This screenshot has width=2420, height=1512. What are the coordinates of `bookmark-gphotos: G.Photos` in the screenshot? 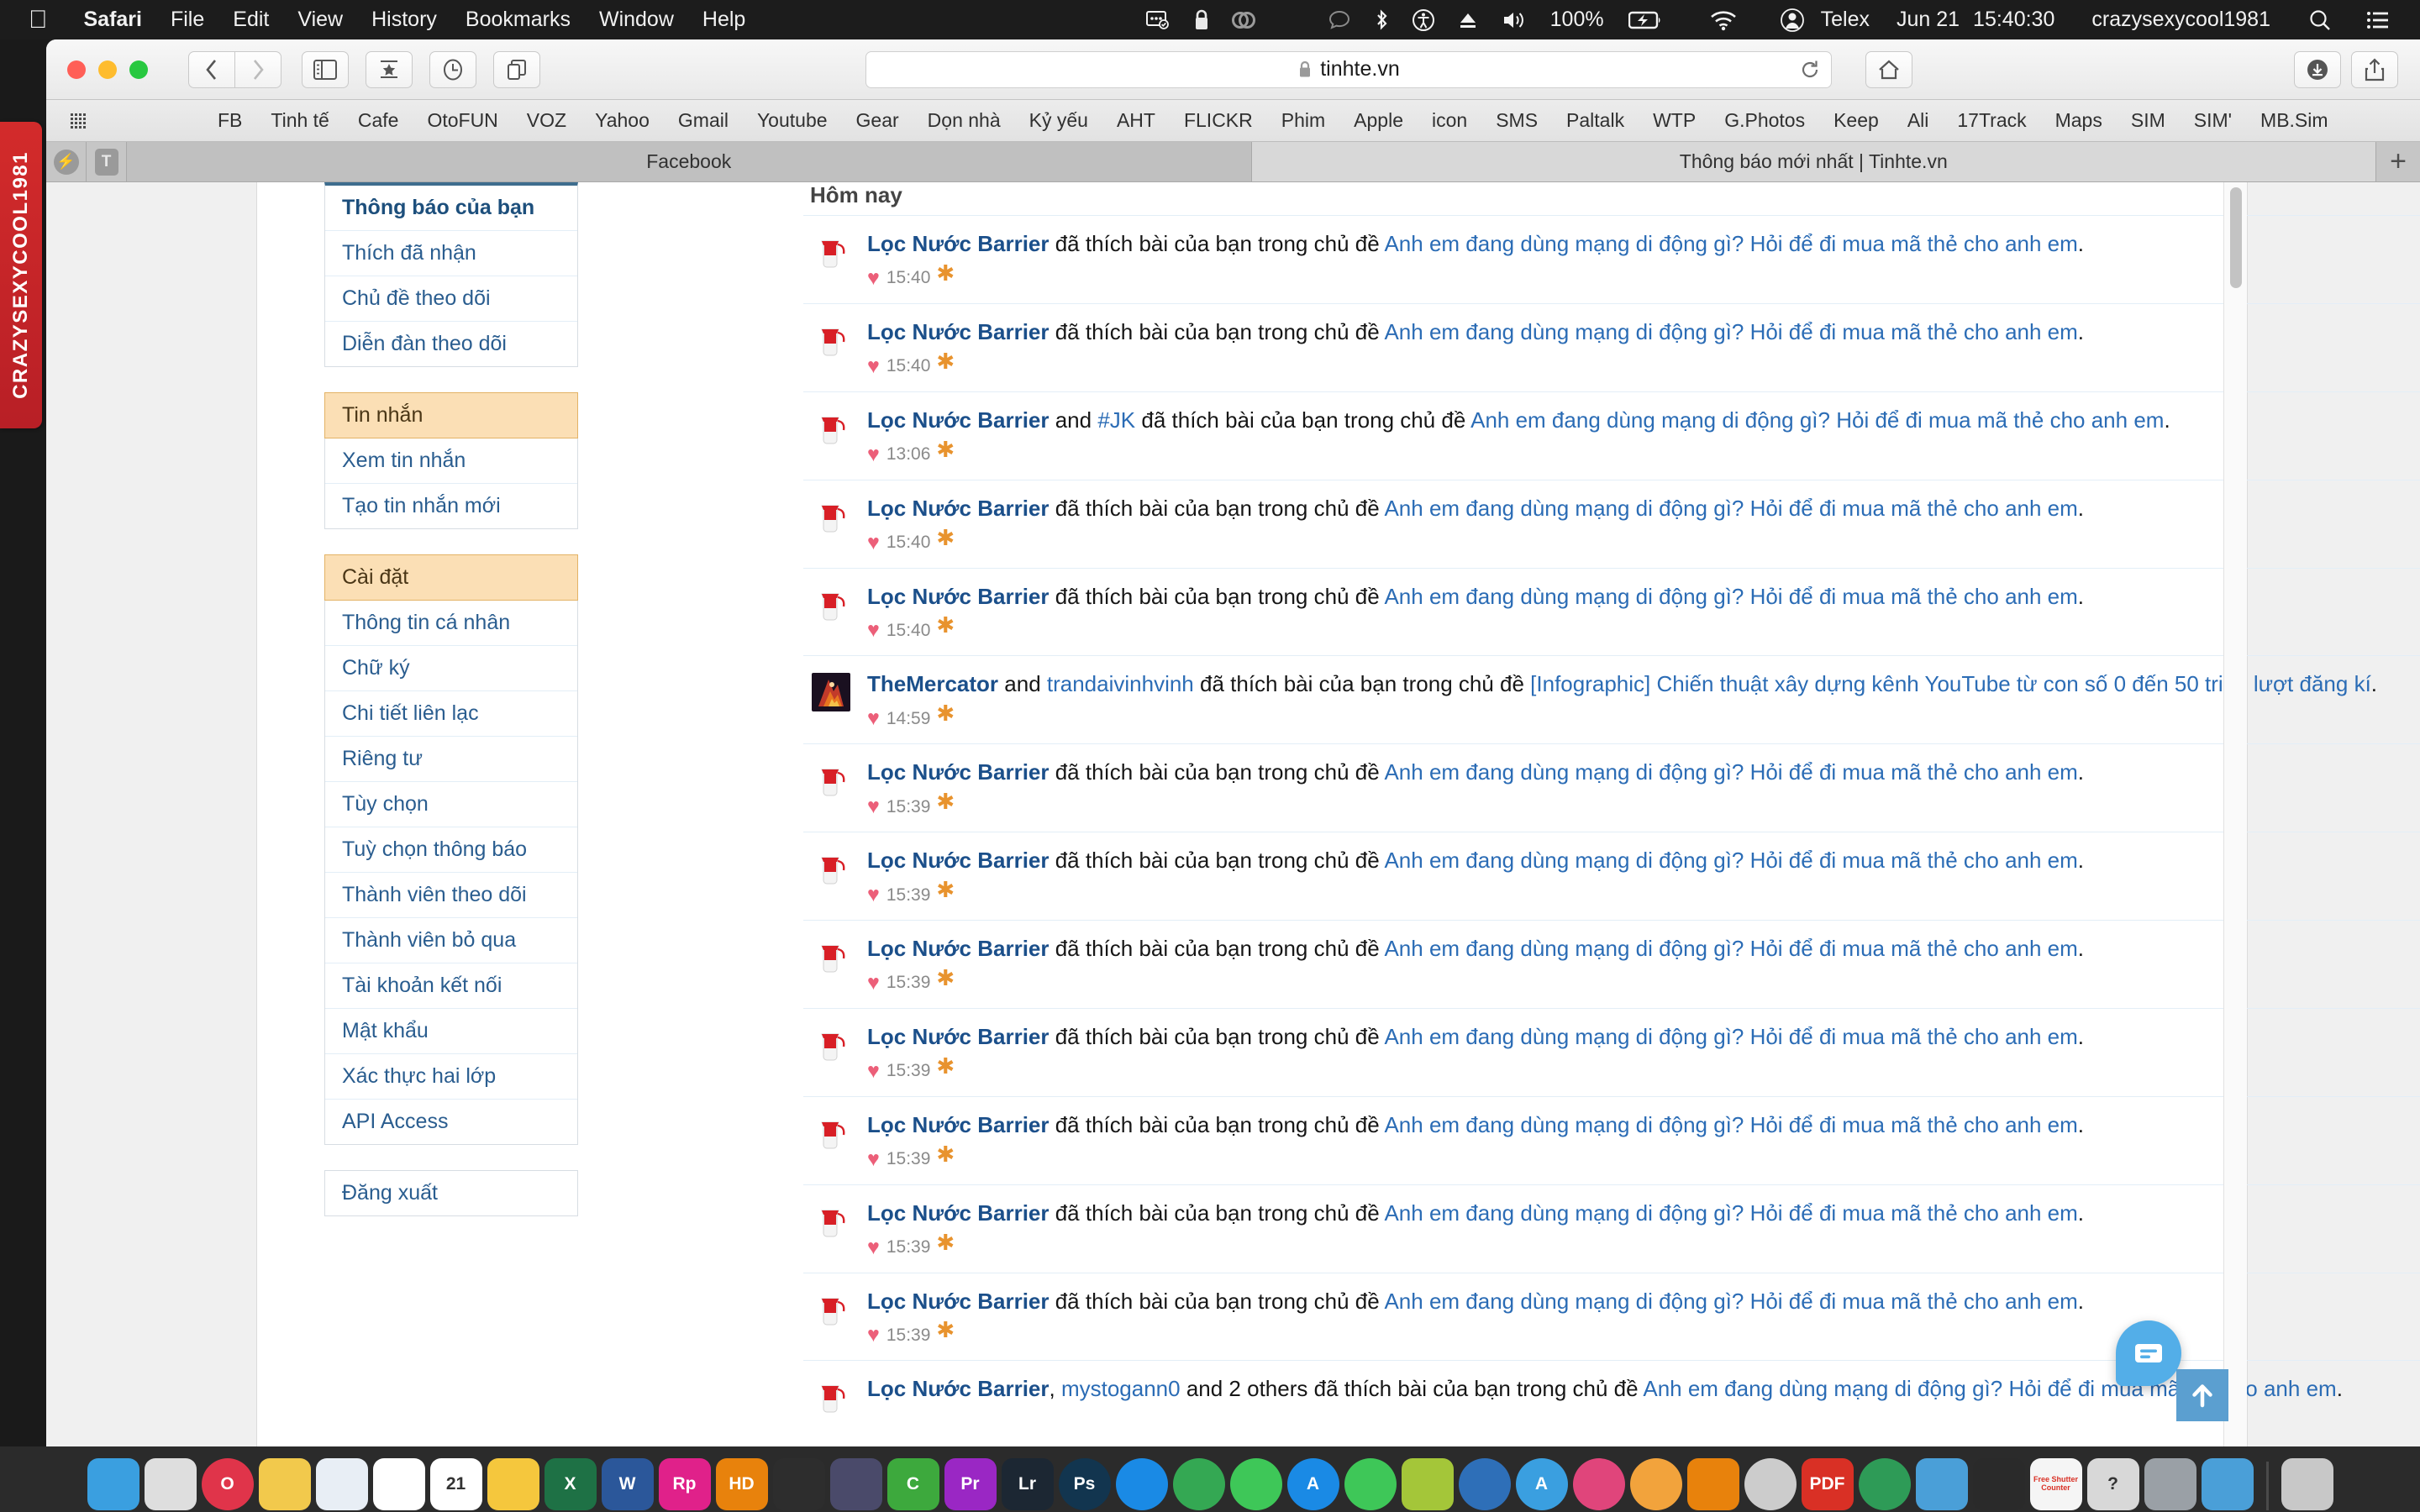 It's located at (1764, 120).